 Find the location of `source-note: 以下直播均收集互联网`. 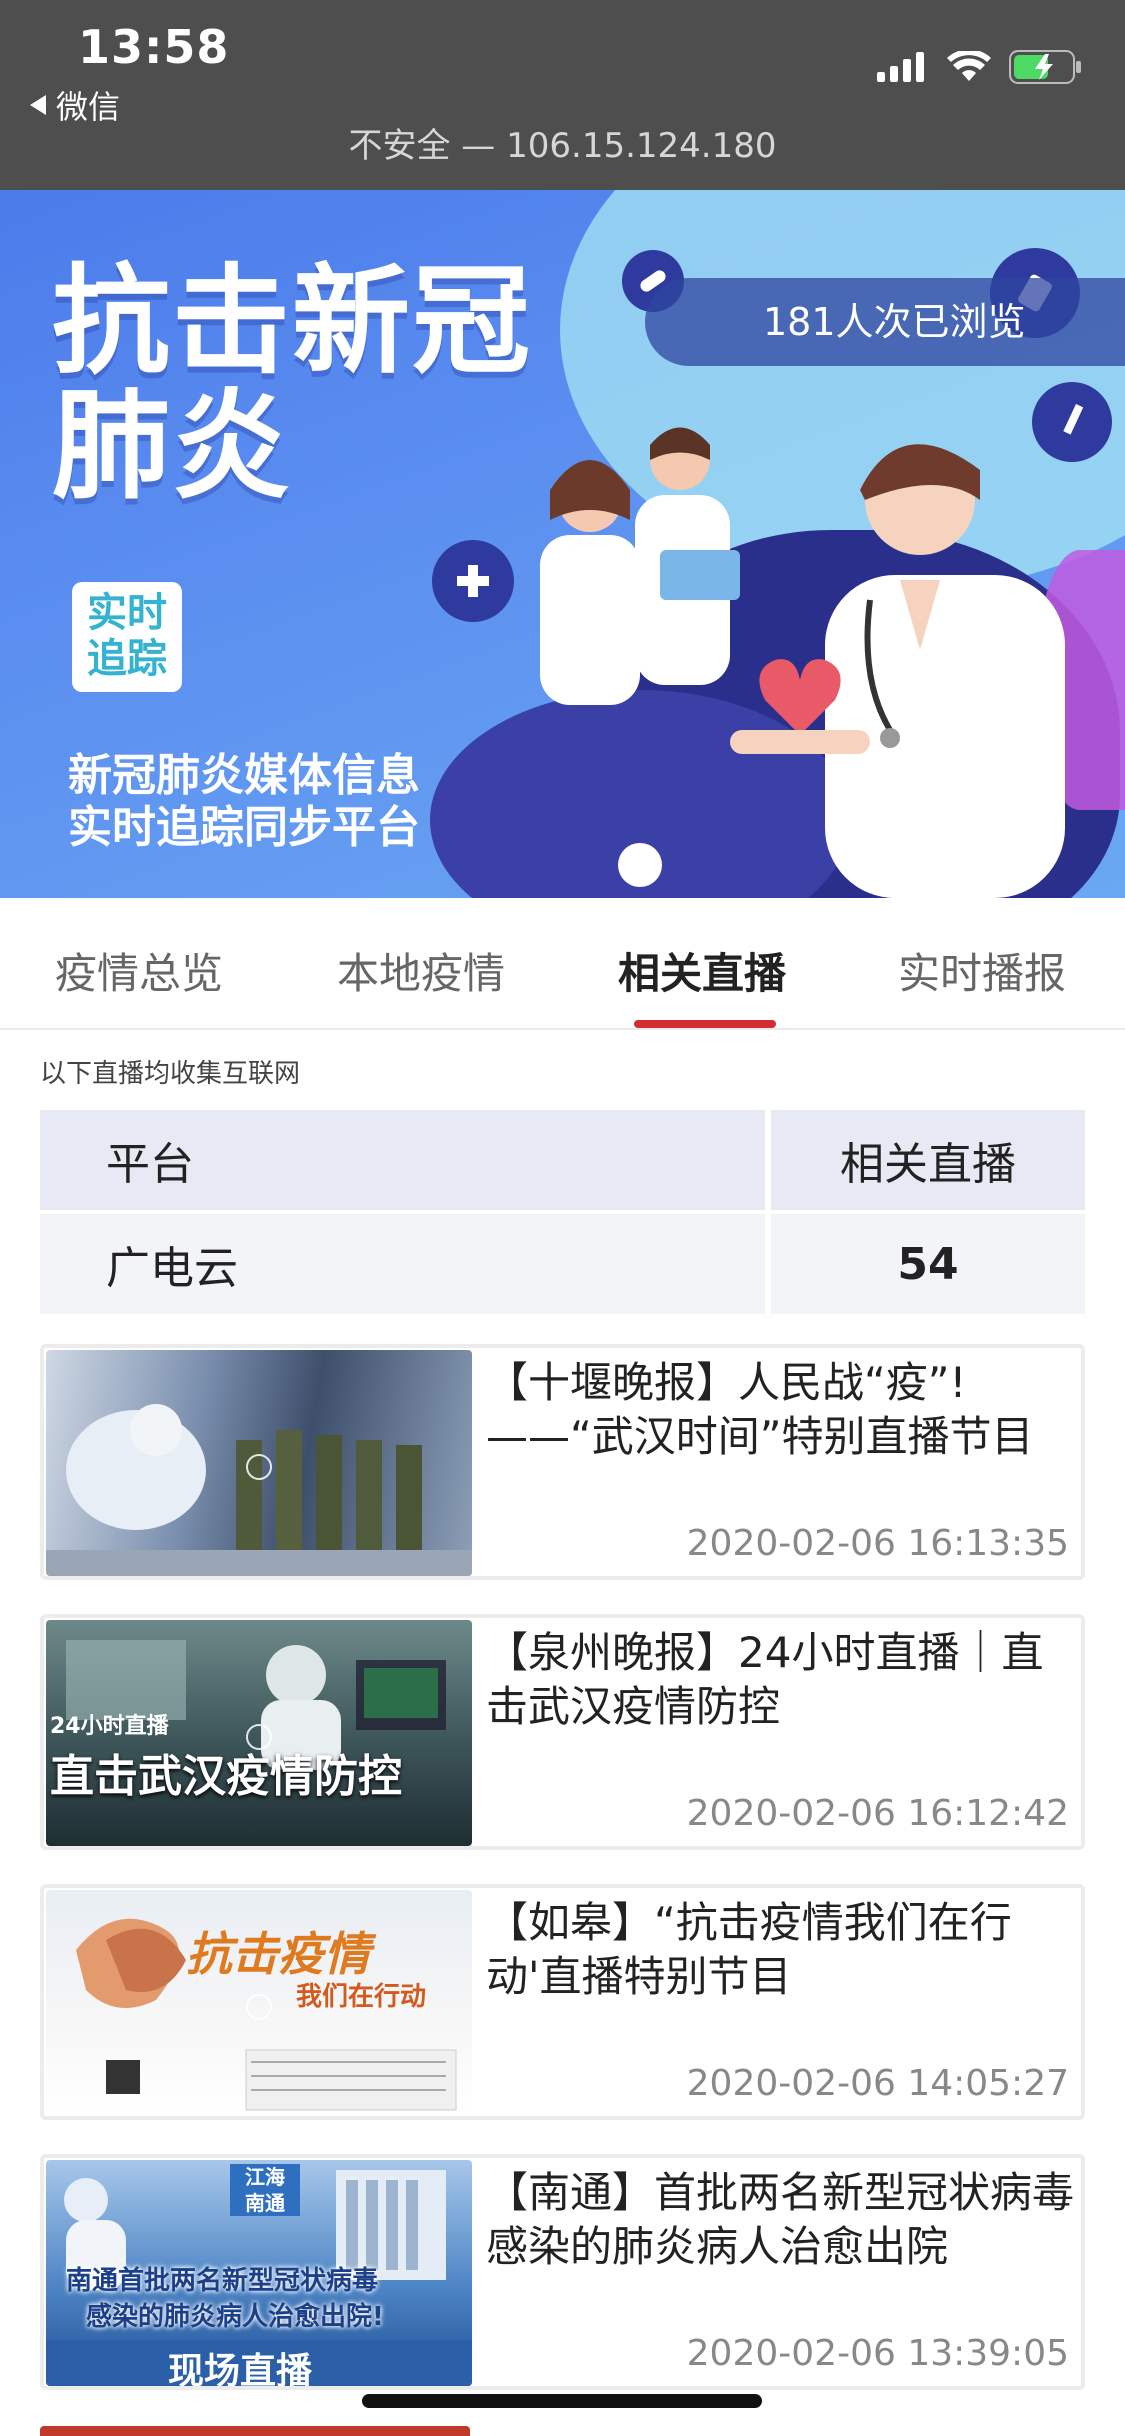

source-note: 以下直播均收集互联网 is located at coordinates (170, 1074).